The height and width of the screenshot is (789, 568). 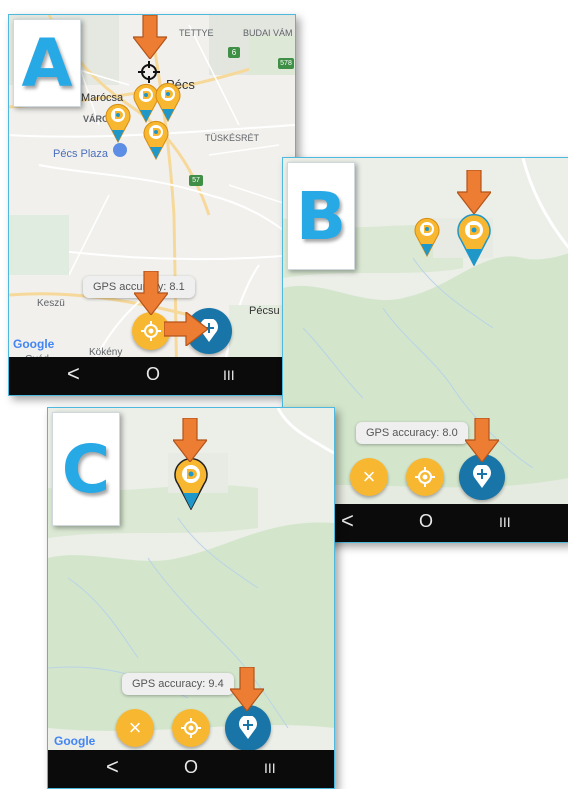 I want to click on panel-letter-c: C, so click(x=86, y=469).